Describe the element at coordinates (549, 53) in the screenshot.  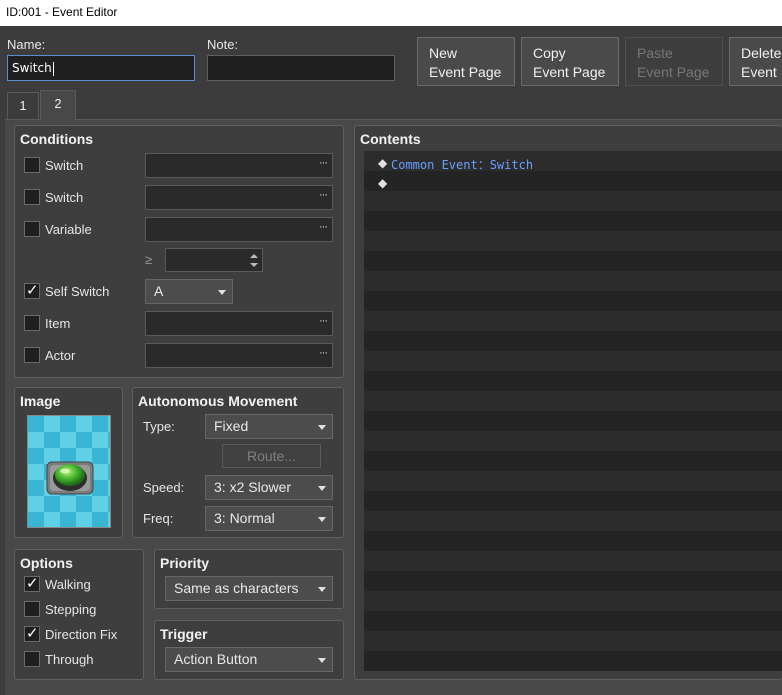
I see `copy-button-line1: Copy` at that location.